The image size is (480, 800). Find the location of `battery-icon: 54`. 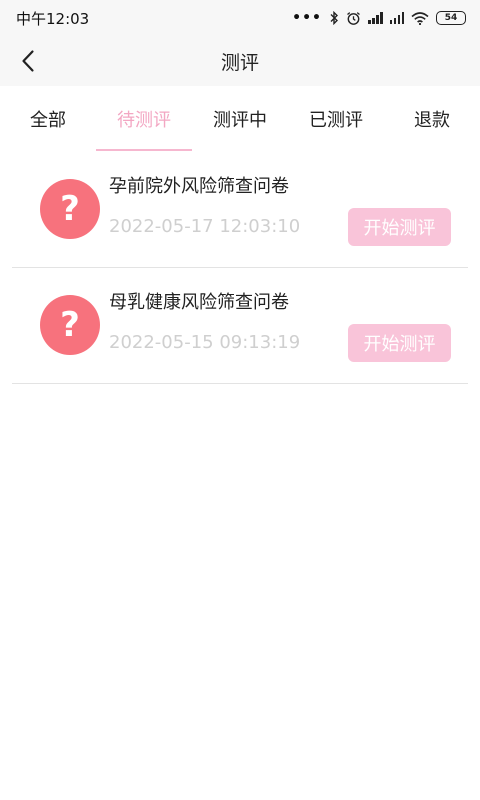

battery-icon: 54 is located at coordinates (451, 18).